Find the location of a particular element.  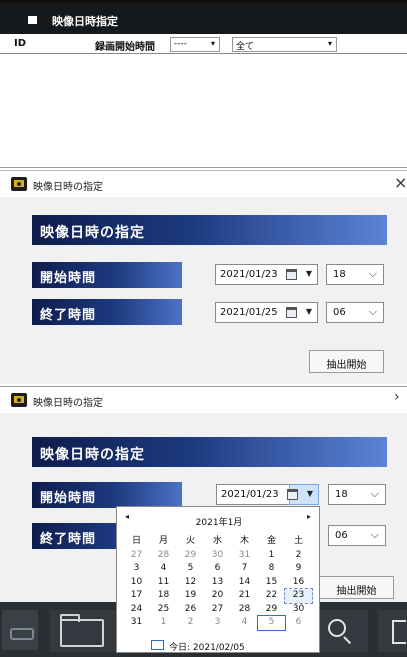

calendar-day: 12 is located at coordinates (190, 583).